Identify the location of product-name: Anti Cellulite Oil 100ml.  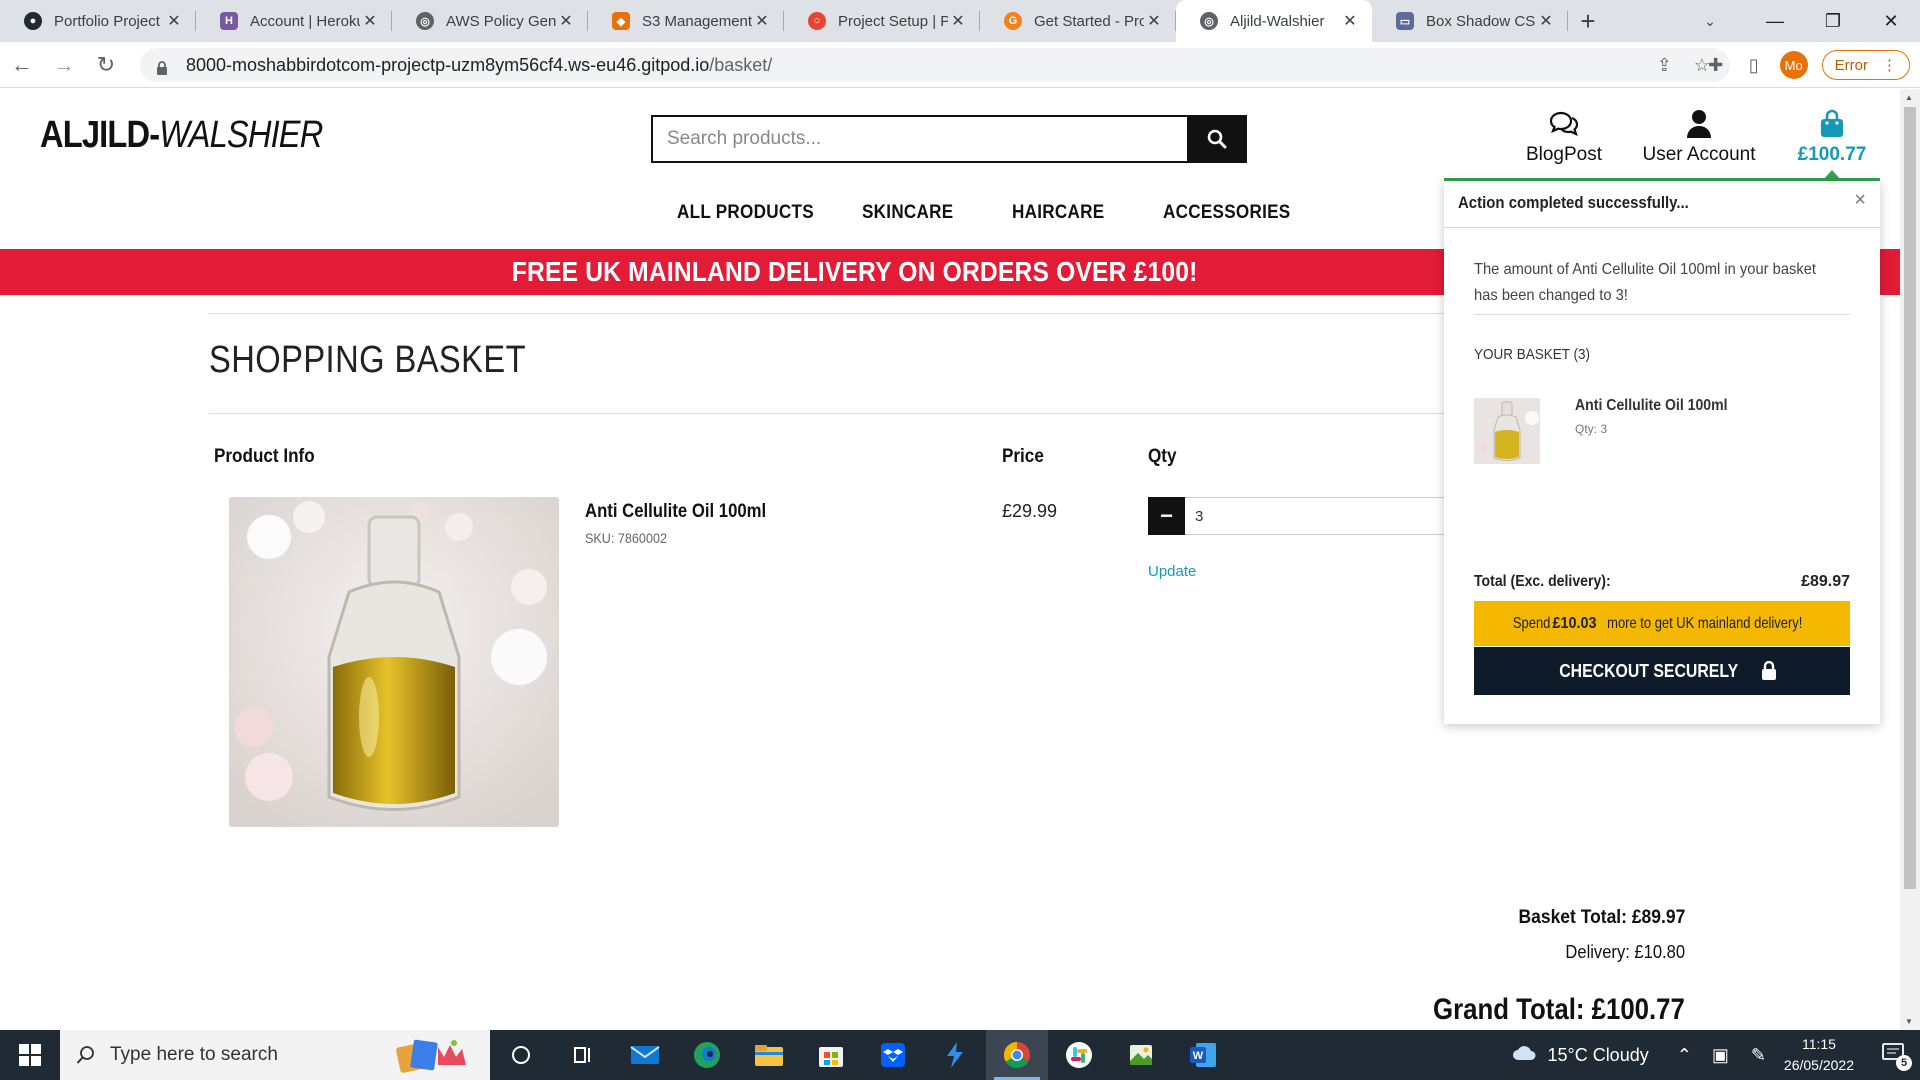
(675, 512).